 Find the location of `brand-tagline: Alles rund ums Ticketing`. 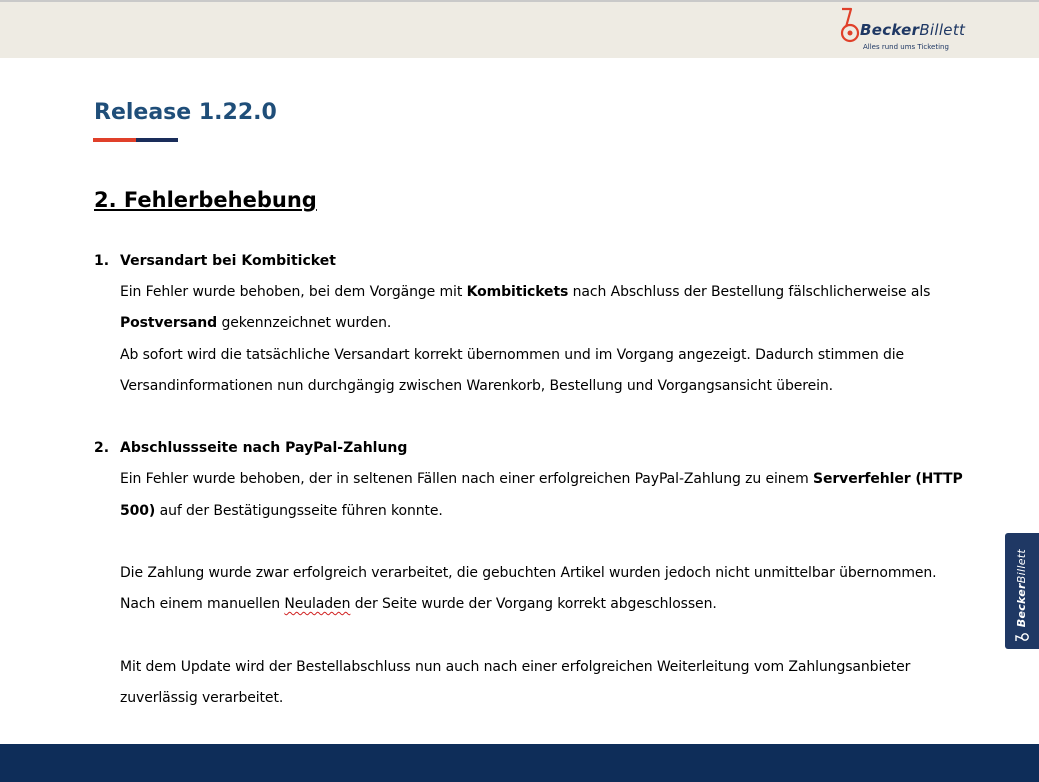

brand-tagline: Alles rund ums Ticketing is located at coordinates (906, 47).